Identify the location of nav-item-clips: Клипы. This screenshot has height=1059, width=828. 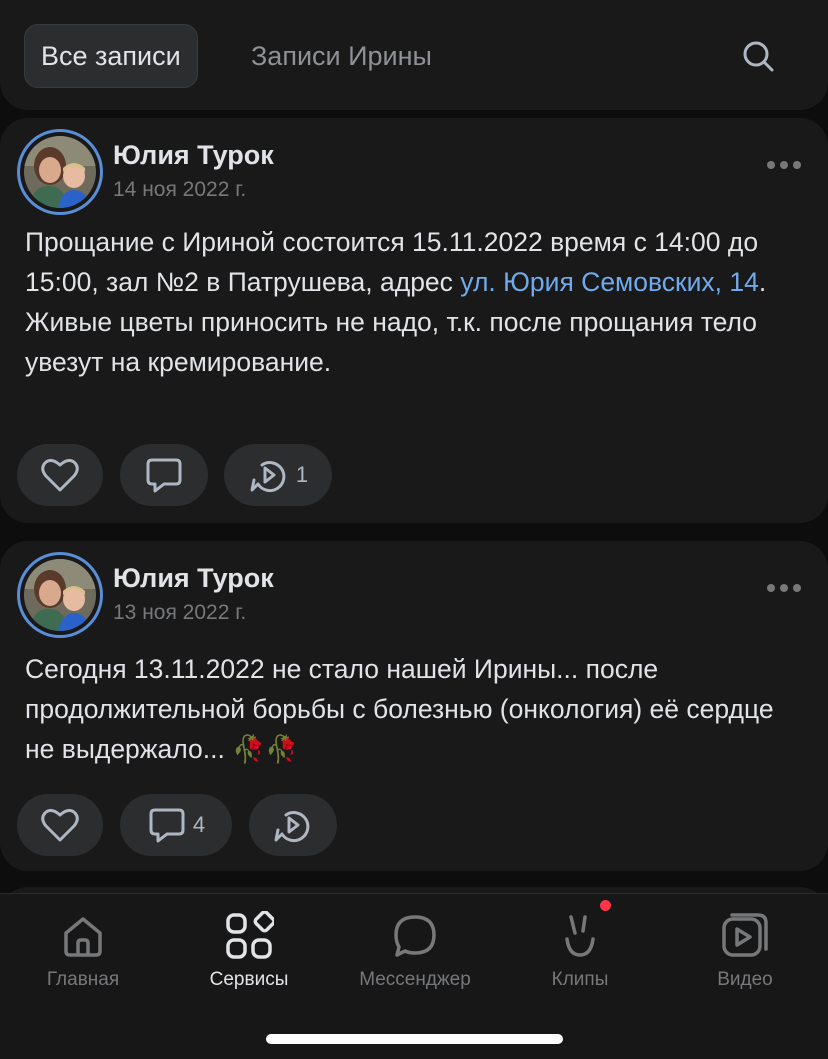
(580, 953).